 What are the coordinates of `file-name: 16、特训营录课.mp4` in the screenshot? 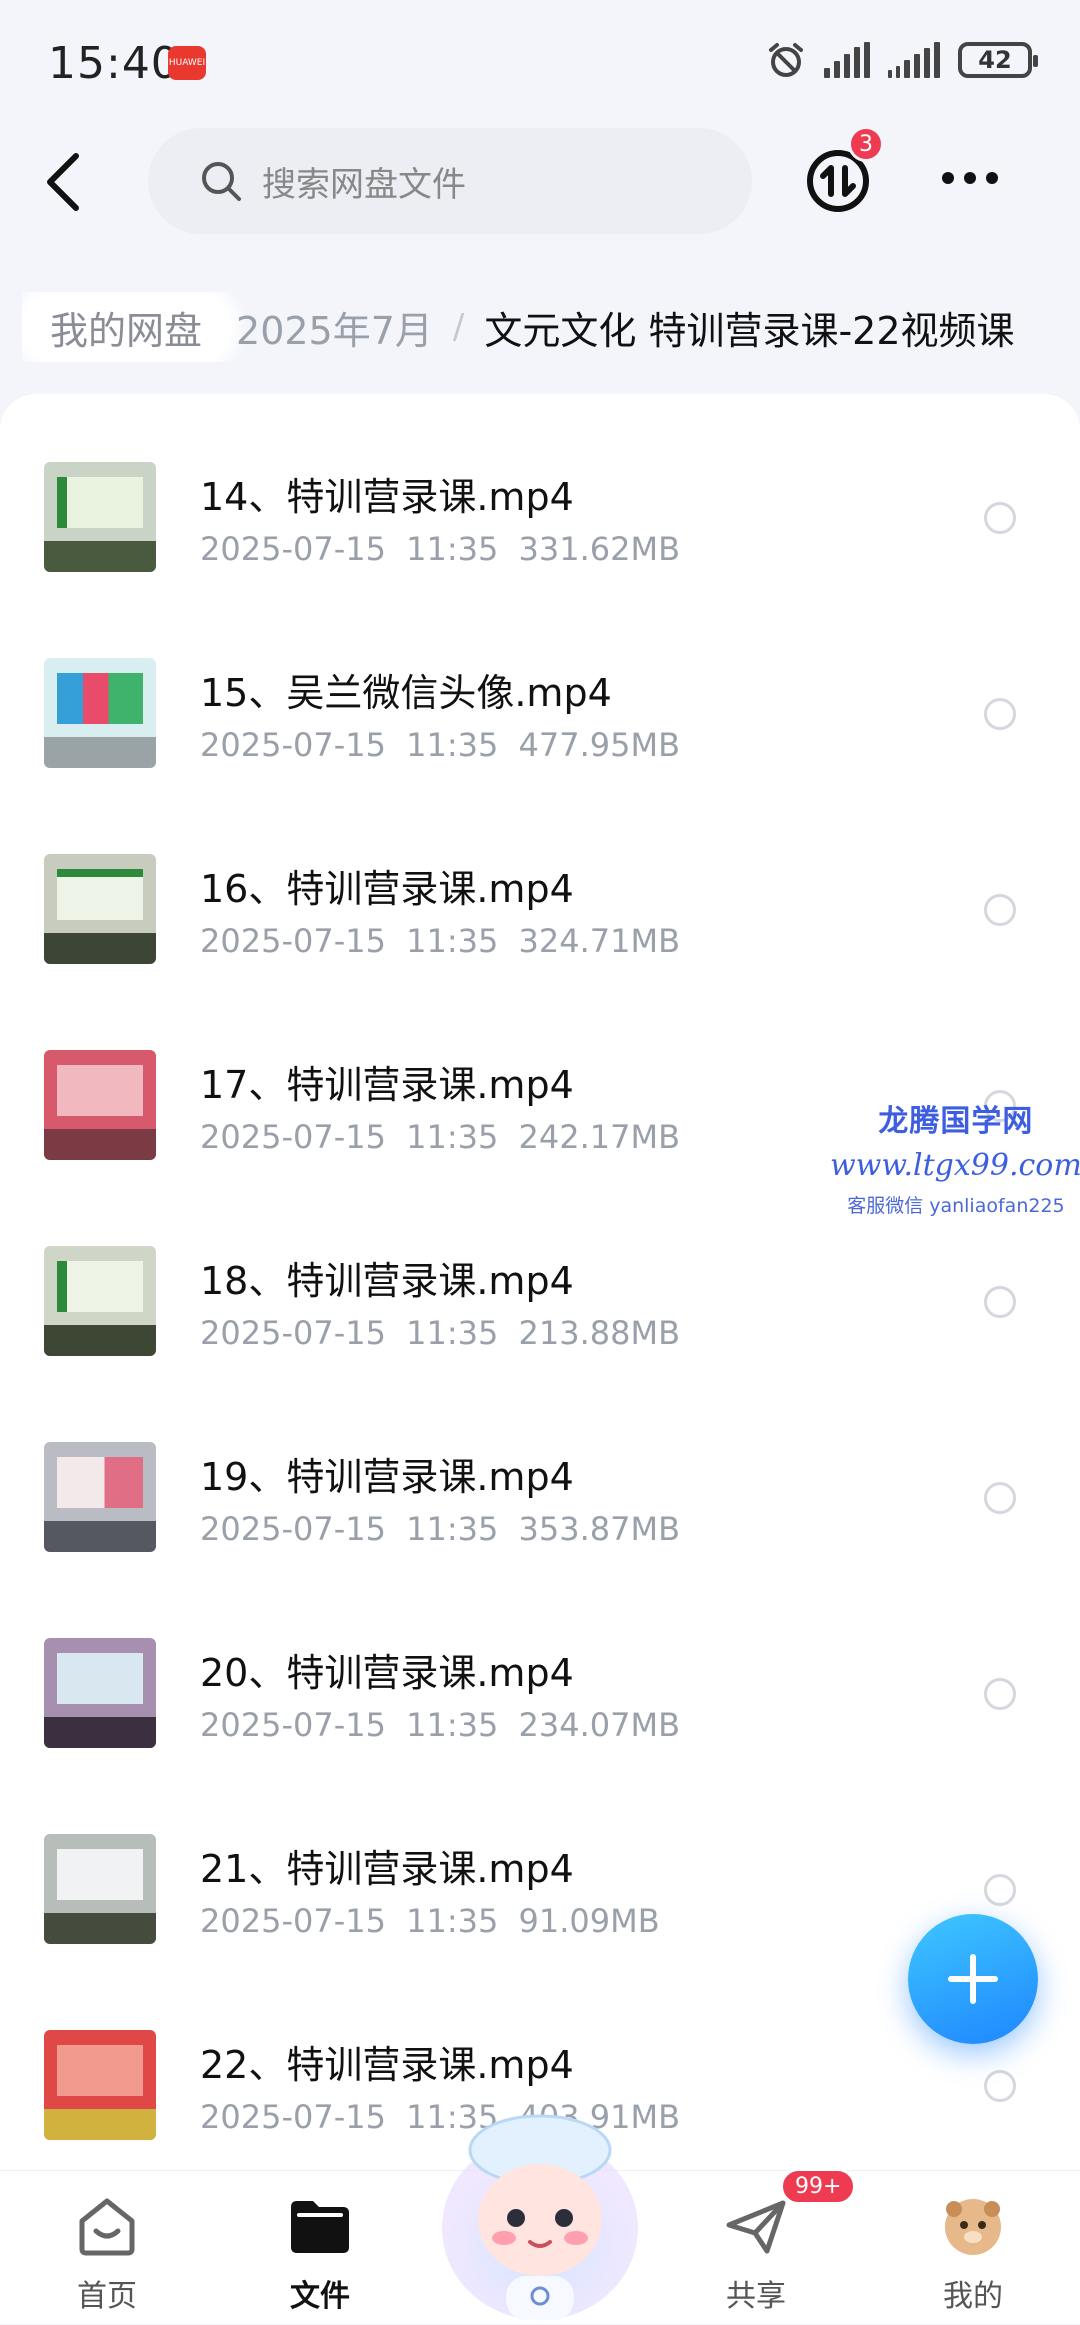 It's located at (387, 889).